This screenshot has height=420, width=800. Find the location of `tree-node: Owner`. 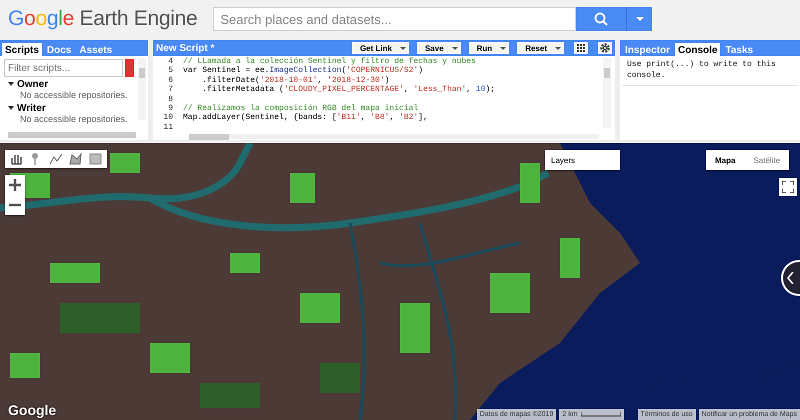

tree-node: Owner is located at coordinates (71, 84).